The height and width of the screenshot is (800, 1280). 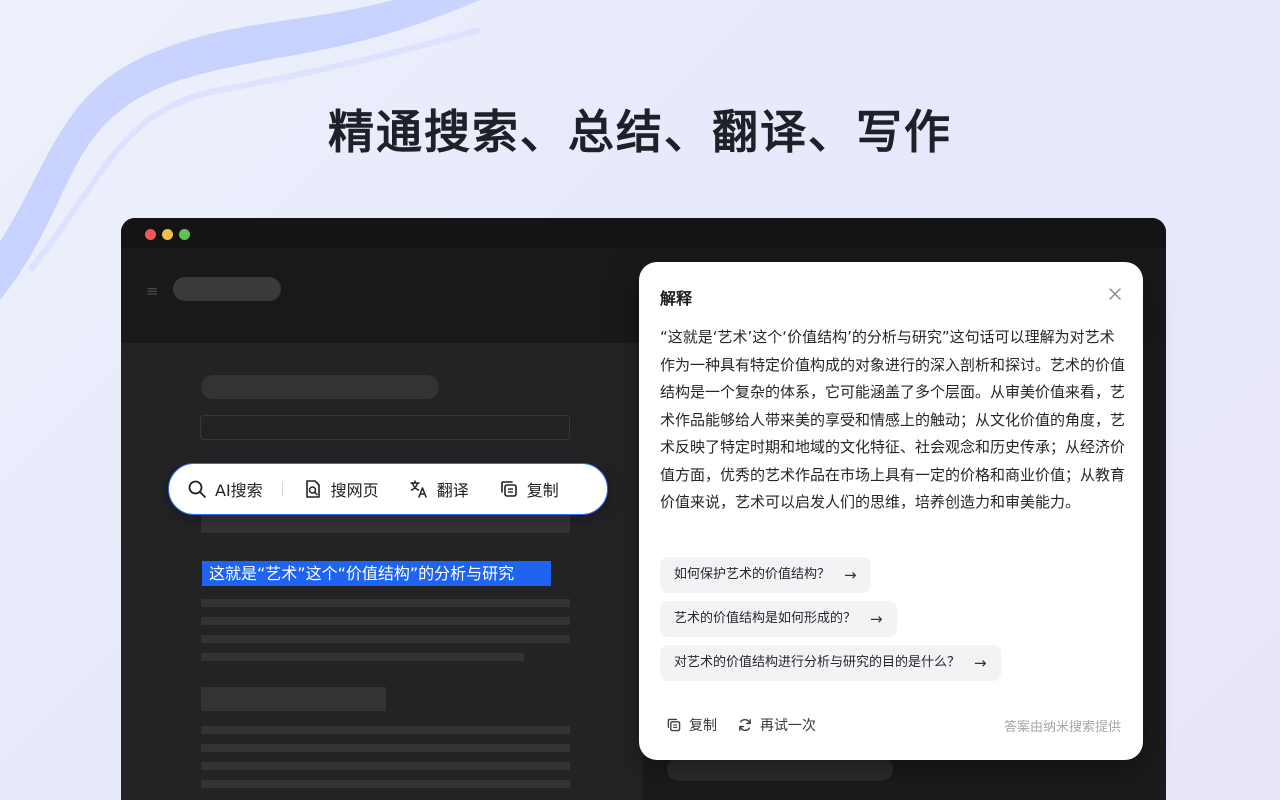 I want to click on suggestion-label: 艺术的价值结构是如何形成的？, so click(x=765, y=618).